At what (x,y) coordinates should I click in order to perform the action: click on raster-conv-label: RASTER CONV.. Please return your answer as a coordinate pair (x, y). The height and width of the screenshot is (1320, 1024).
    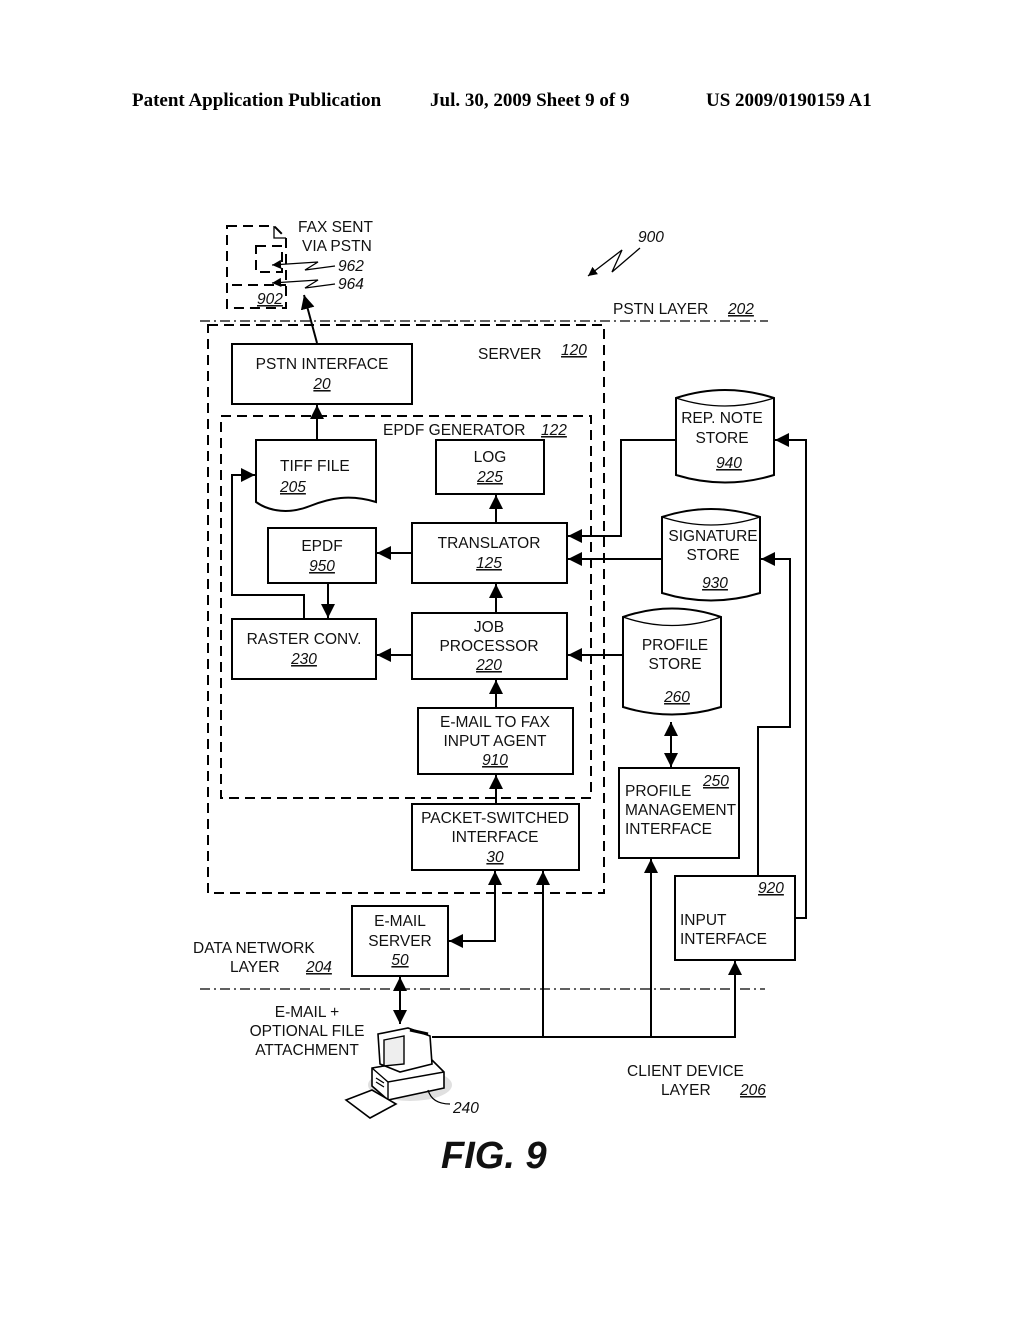
    Looking at the image, I should click on (304, 639).